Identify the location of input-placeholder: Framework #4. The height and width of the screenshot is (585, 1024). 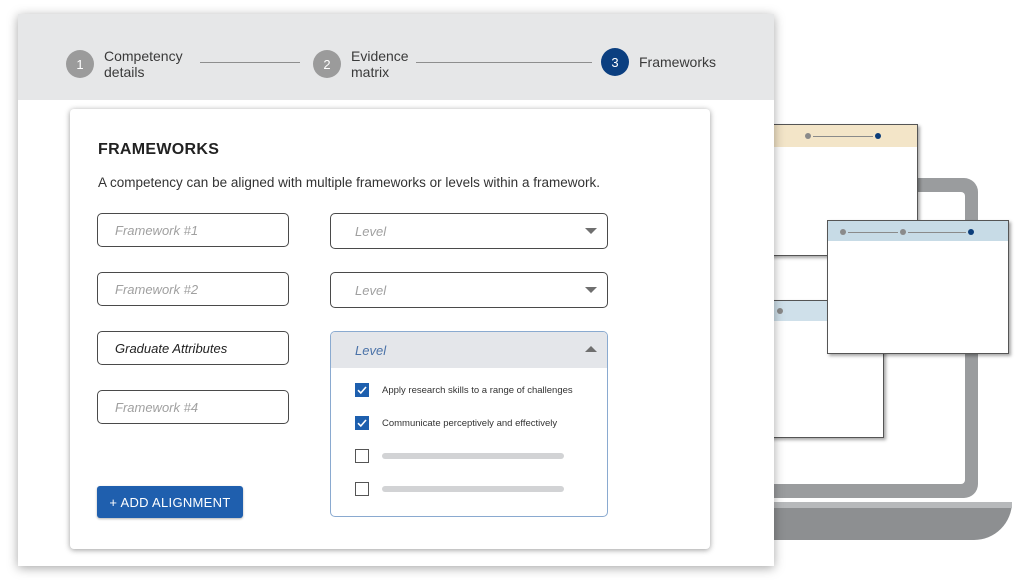
(157, 407).